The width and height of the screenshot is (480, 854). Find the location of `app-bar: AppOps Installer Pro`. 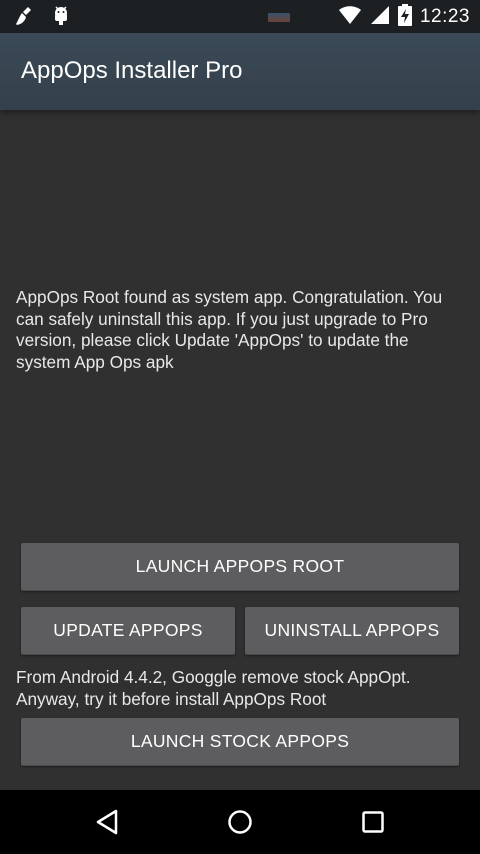

app-bar: AppOps Installer Pro is located at coordinates (240, 71).